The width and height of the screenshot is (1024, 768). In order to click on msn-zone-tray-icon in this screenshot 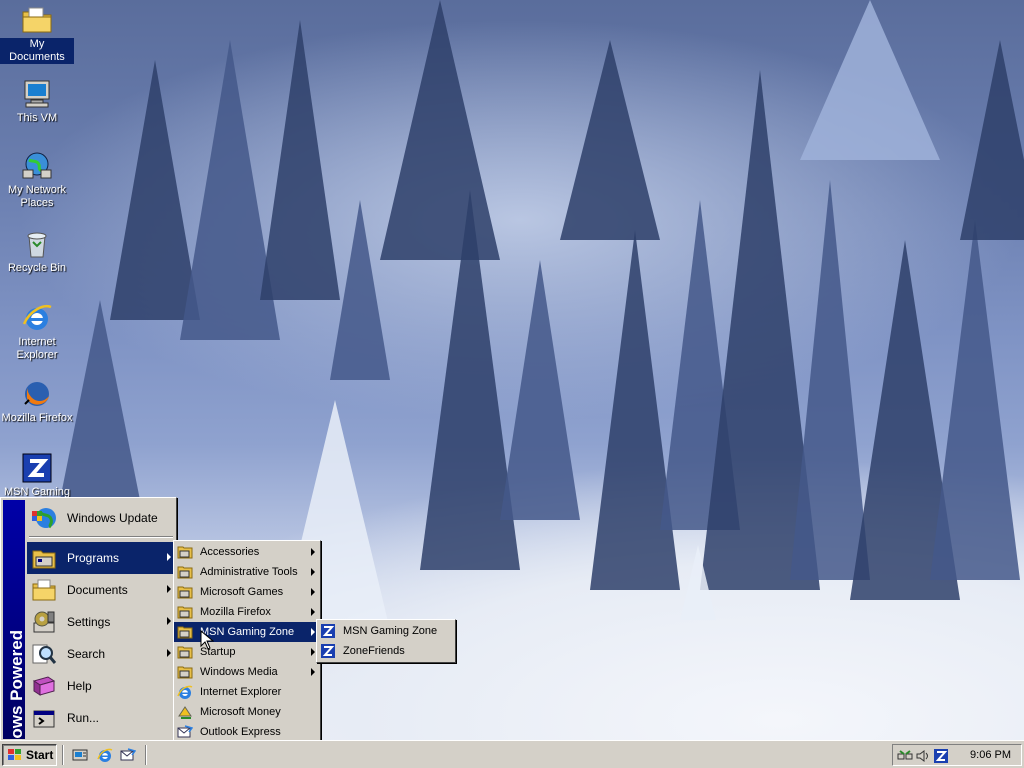, I will do `click(941, 756)`.